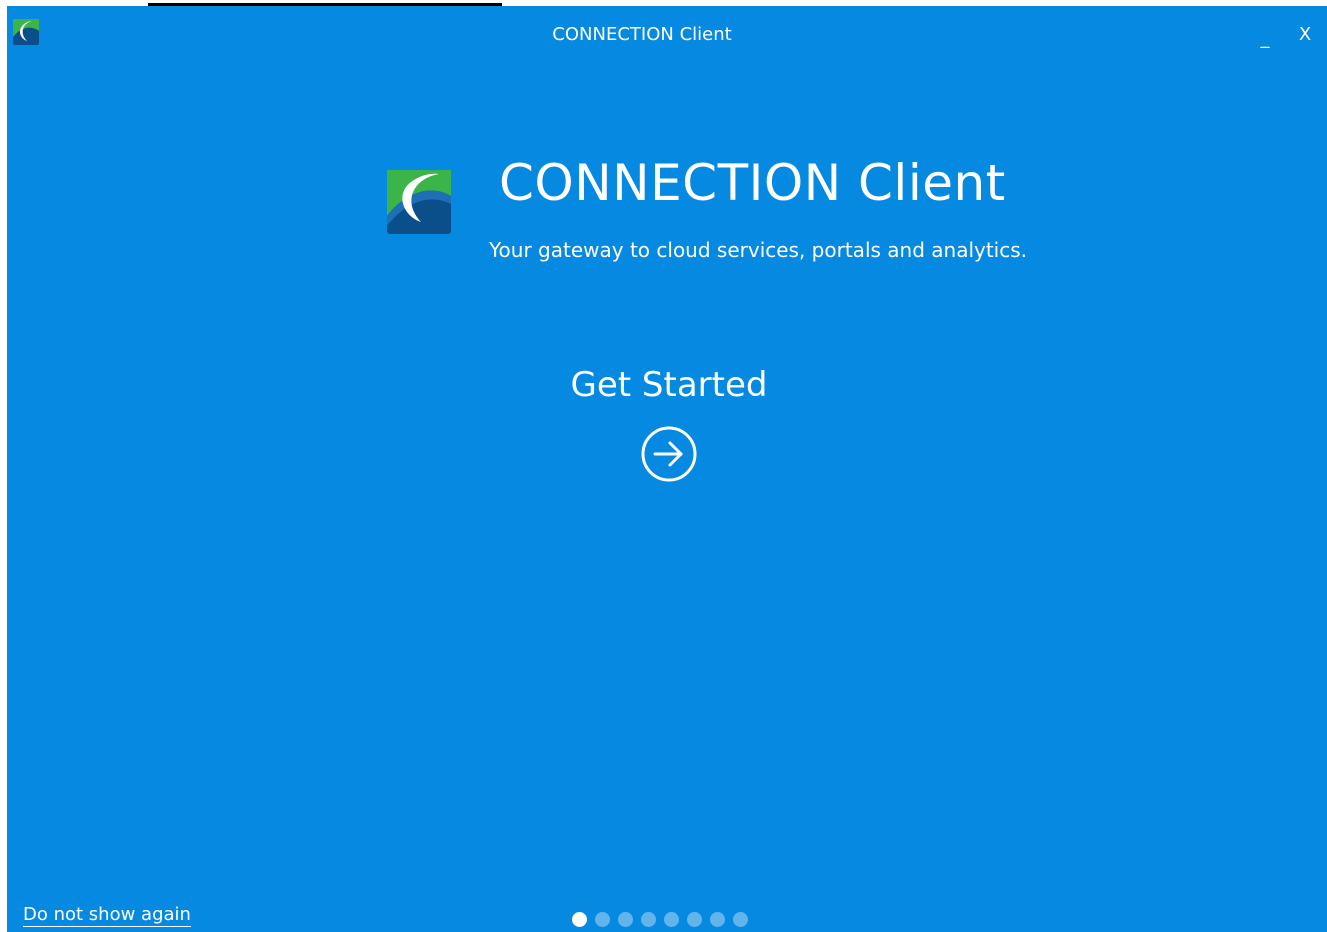  I want to click on get-started-label: Get Started, so click(667, 385).